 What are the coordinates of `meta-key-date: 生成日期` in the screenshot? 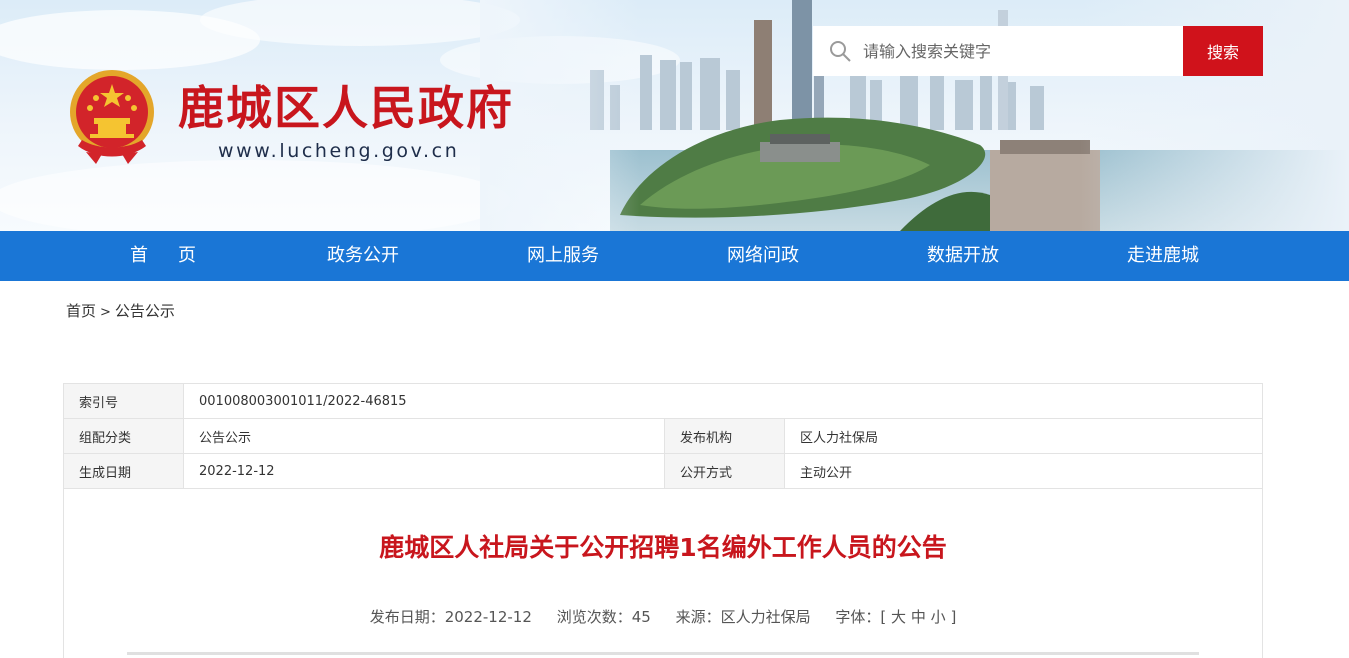 It's located at (123, 471).